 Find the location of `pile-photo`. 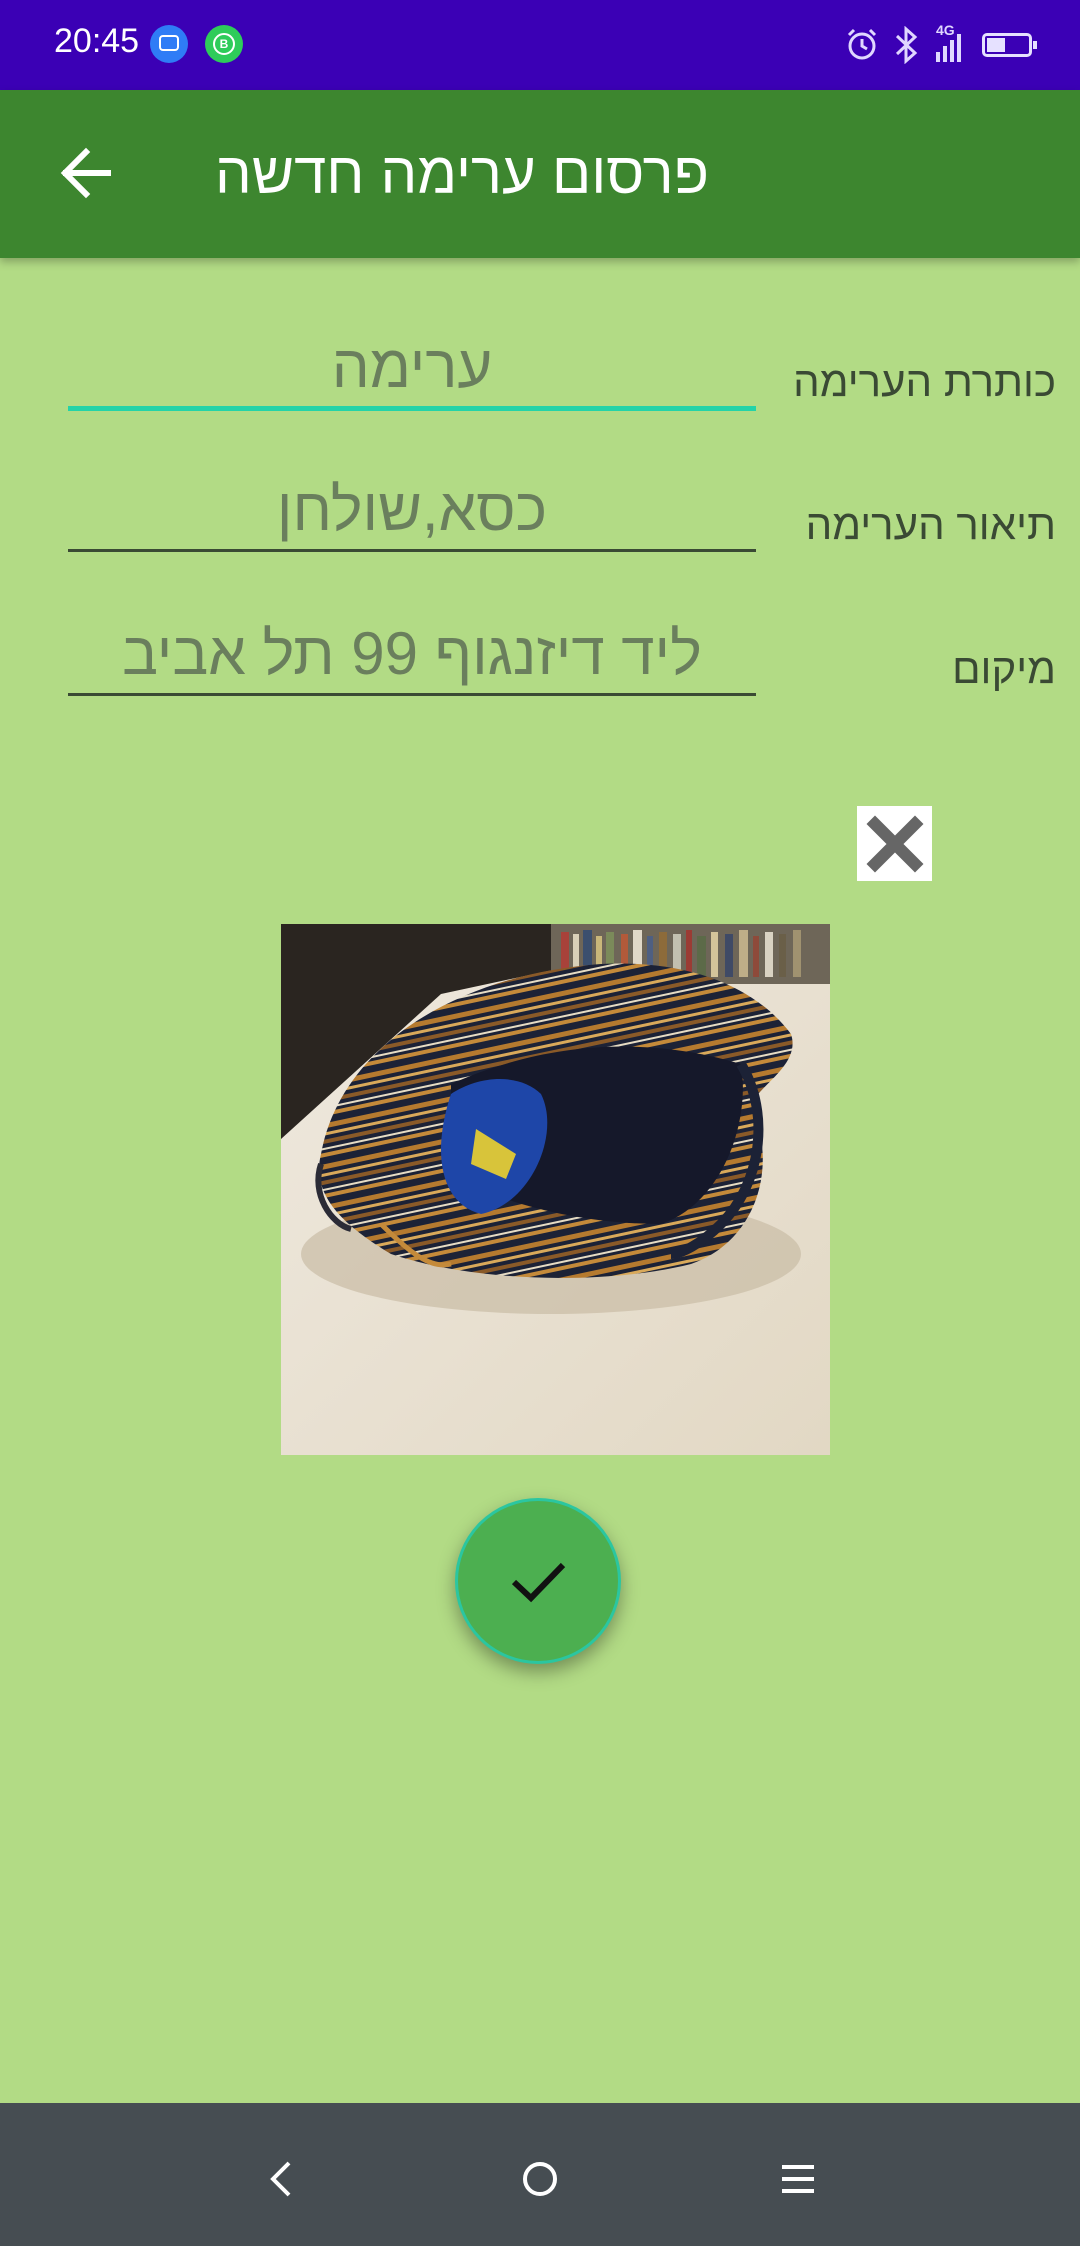

pile-photo is located at coordinates (555, 1189).